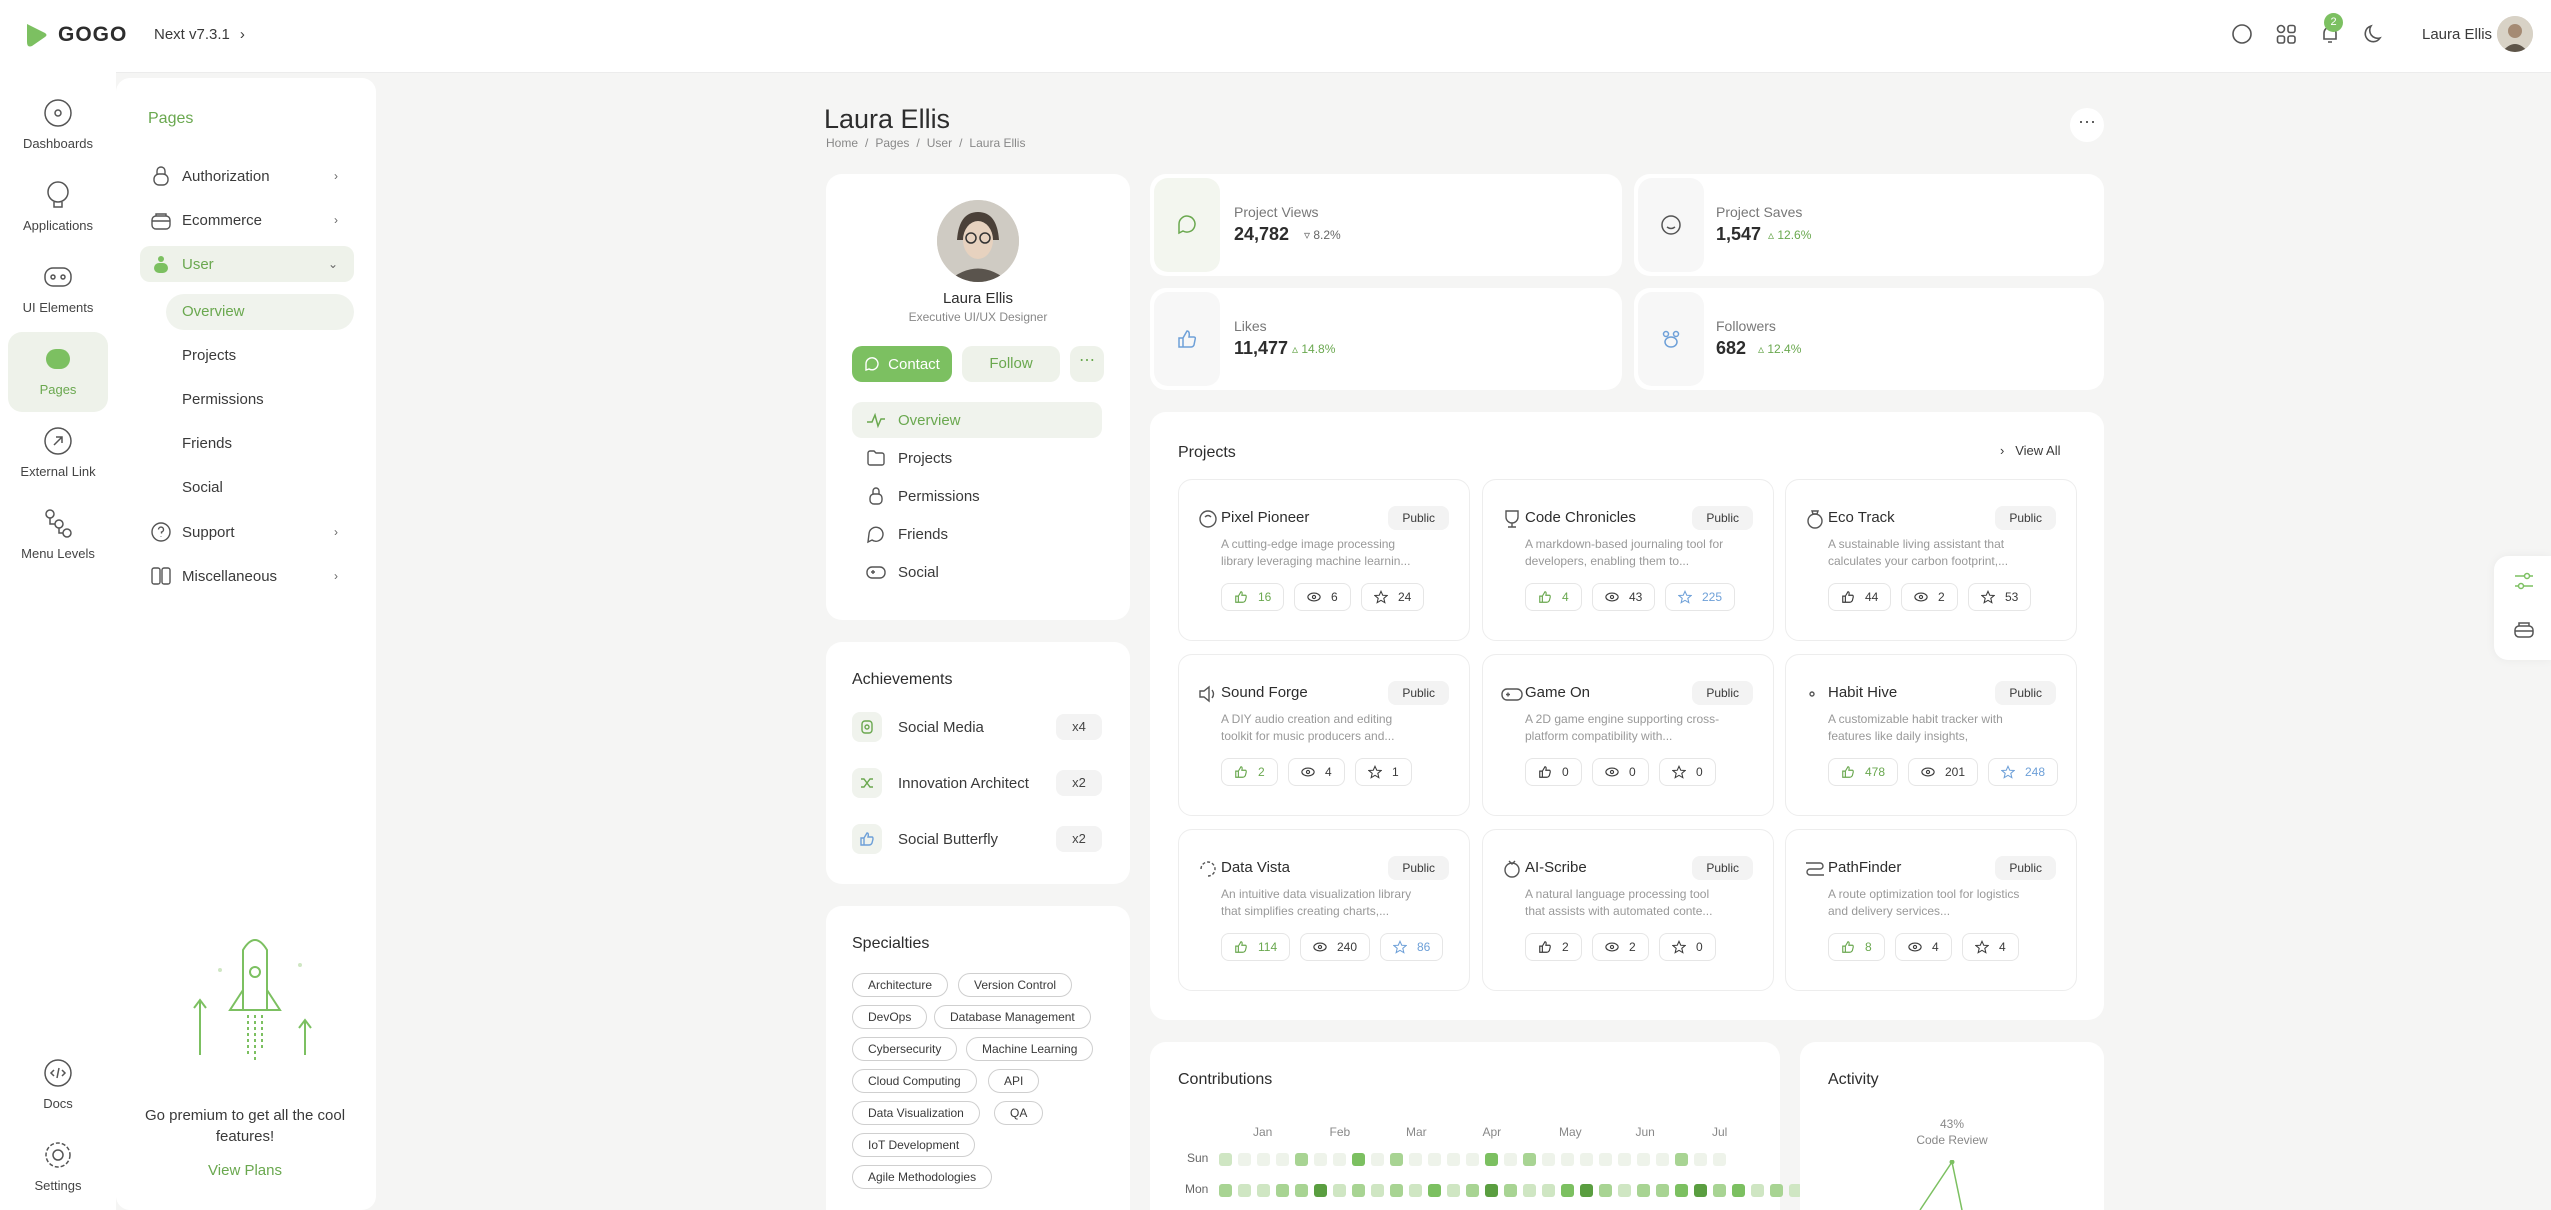  What do you see at coordinates (977, 496) in the screenshot?
I see `profile-tab-permissions: Permissions` at bounding box center [977, 496].